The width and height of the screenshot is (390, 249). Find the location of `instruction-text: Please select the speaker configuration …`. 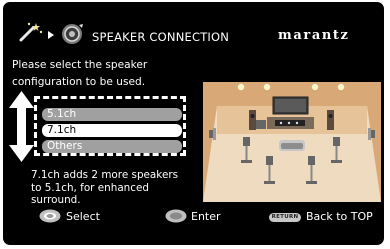

instruction-text: Please select the speaker configuration … is located at coordinates (102, 74).